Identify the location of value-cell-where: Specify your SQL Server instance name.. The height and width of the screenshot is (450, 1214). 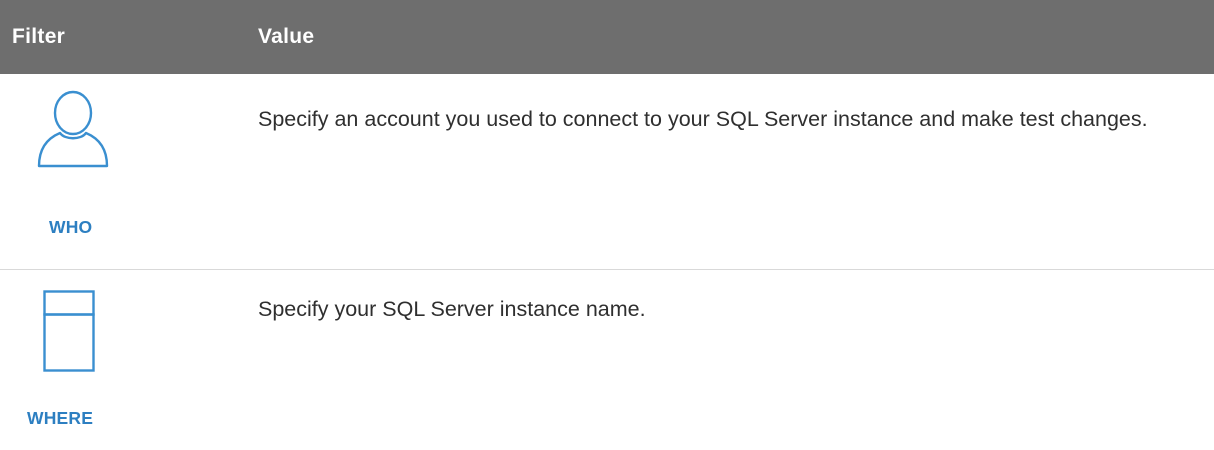
(452, 309).